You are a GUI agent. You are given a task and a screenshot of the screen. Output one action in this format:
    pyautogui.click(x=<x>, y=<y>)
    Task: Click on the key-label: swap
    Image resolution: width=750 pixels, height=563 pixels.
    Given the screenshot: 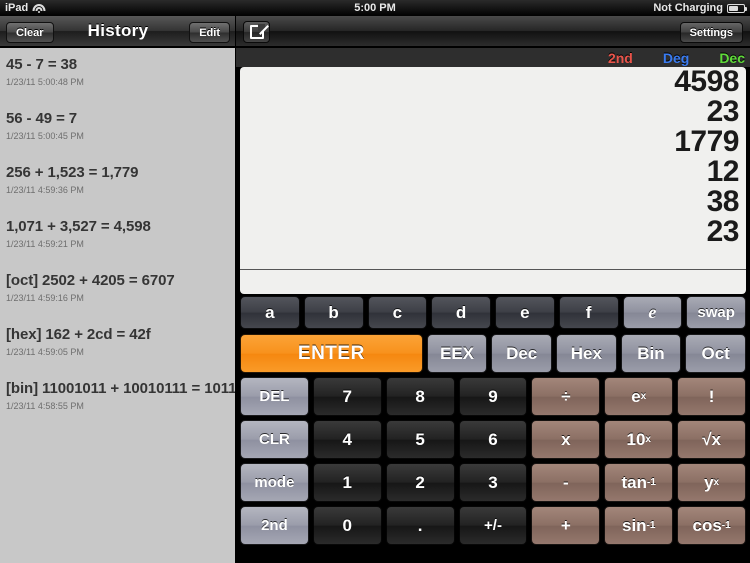 What is the action you would take?
    pyautogui.click(x=716, y=312)
    